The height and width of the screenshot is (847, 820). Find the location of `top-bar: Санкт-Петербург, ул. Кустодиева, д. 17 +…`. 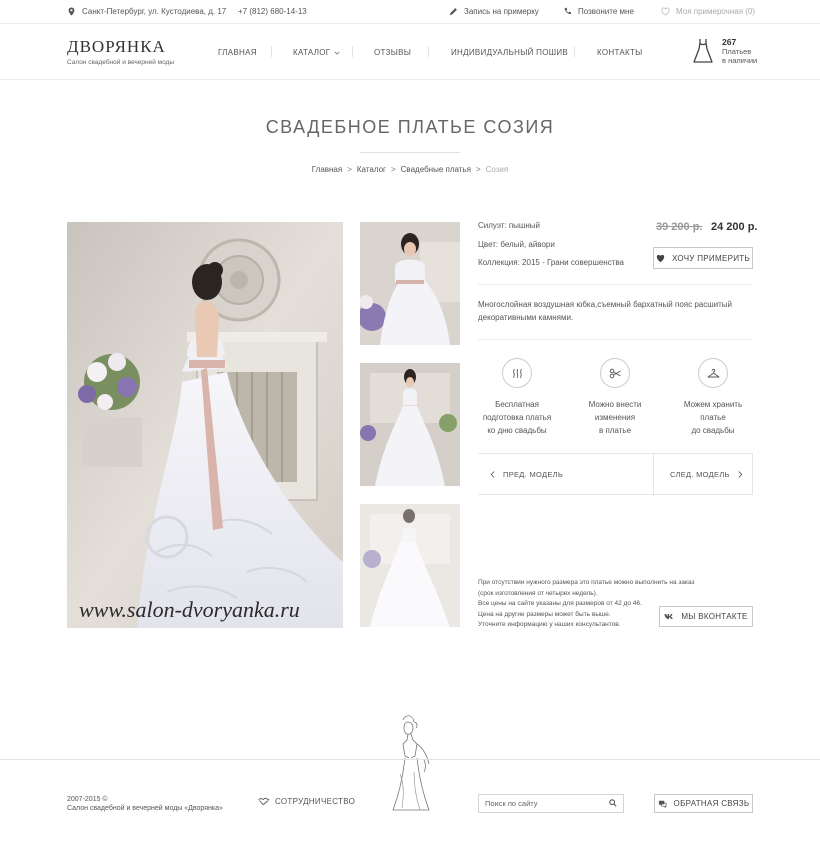

top-bar: Санкт-Петербург, ул. Кустодиева, д. 17 +… is located at coordinates (410, 12).